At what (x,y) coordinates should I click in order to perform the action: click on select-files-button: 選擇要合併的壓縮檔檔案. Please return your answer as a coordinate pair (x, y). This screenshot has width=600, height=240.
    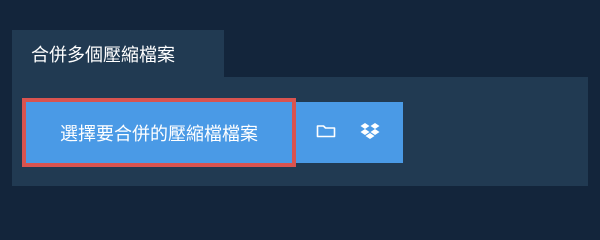
    Looking at the image, I should click on (159, 132).